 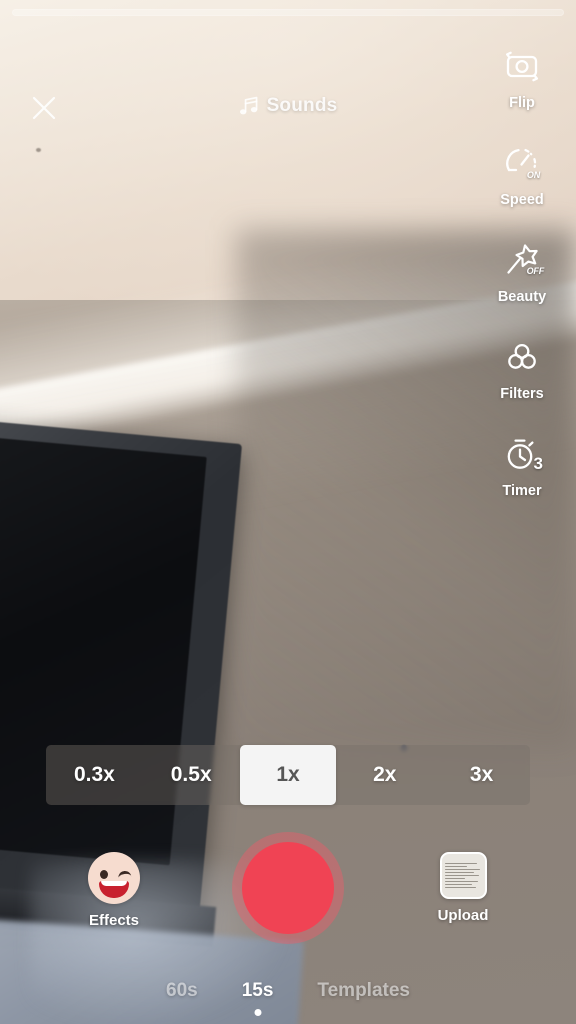 What do you see at coordinates (384, 775) in the screenshot?
I see `speed-option-2x: 2x` at bounding box center [384, 775].